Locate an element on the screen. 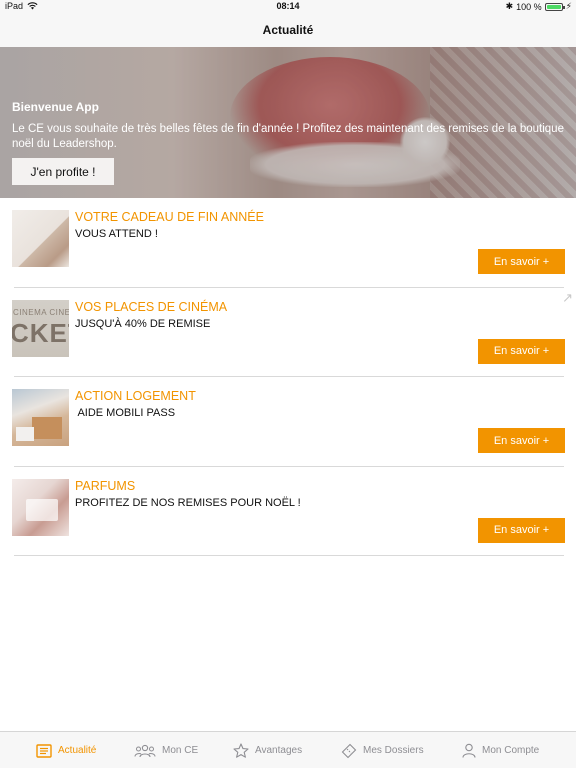 The image size is (576, 769). tab-label: Avantages is located at coordinates (279, 750).